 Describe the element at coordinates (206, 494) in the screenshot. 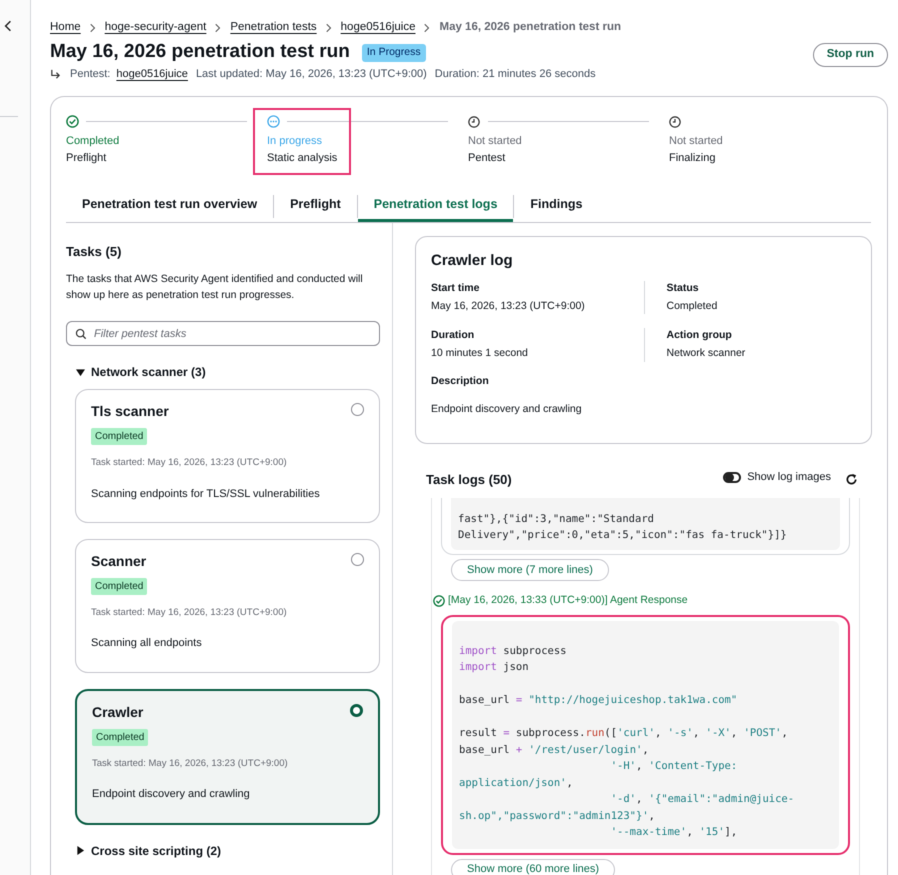

I see `task-description: Scanning endpoints for TLS/SSL vulnerabilities` at that location.